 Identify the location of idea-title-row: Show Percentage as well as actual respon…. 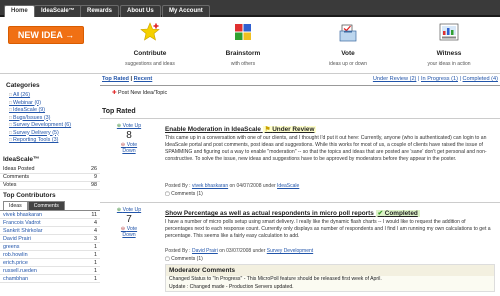
(292, 213).